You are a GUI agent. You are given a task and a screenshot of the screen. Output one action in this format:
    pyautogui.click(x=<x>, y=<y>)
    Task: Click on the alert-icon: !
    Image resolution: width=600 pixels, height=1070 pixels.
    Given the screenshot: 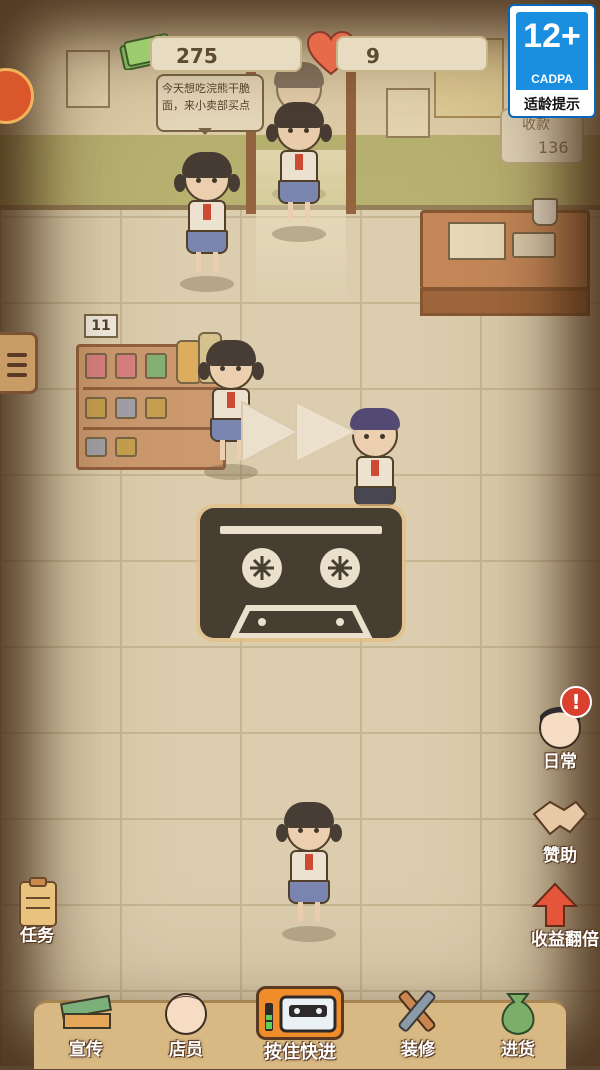 What is the action you would take?
    pyautogui.click(x=576, y=702)
    